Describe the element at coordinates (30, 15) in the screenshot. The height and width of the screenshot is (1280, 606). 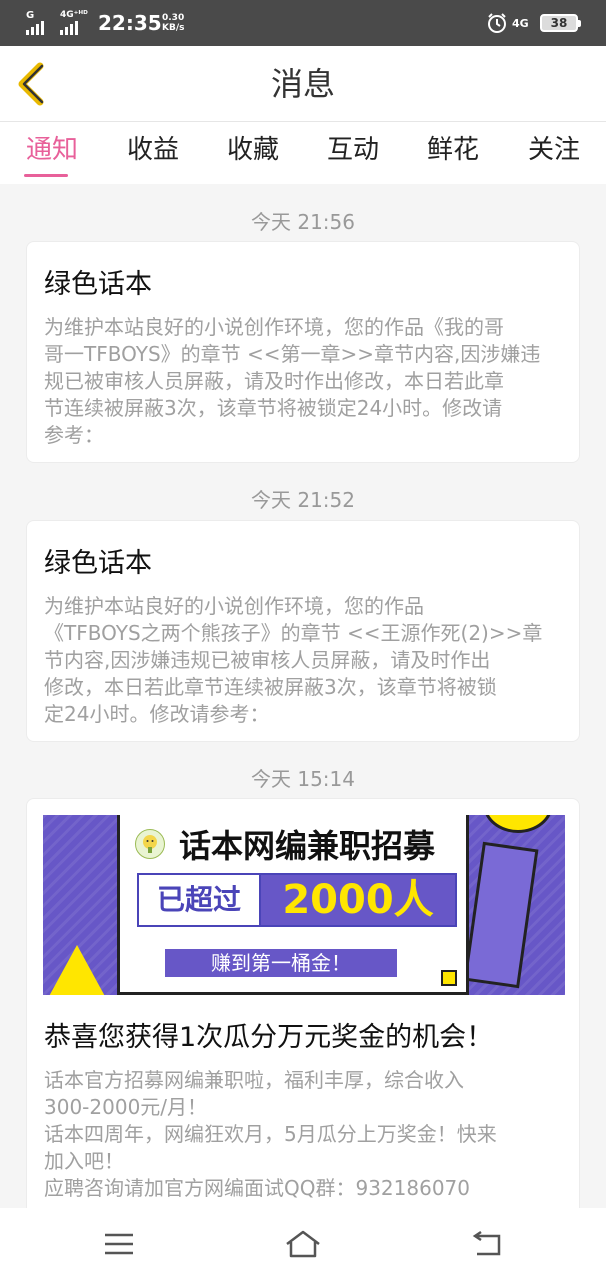
I see `network-type-1: G` at that location.